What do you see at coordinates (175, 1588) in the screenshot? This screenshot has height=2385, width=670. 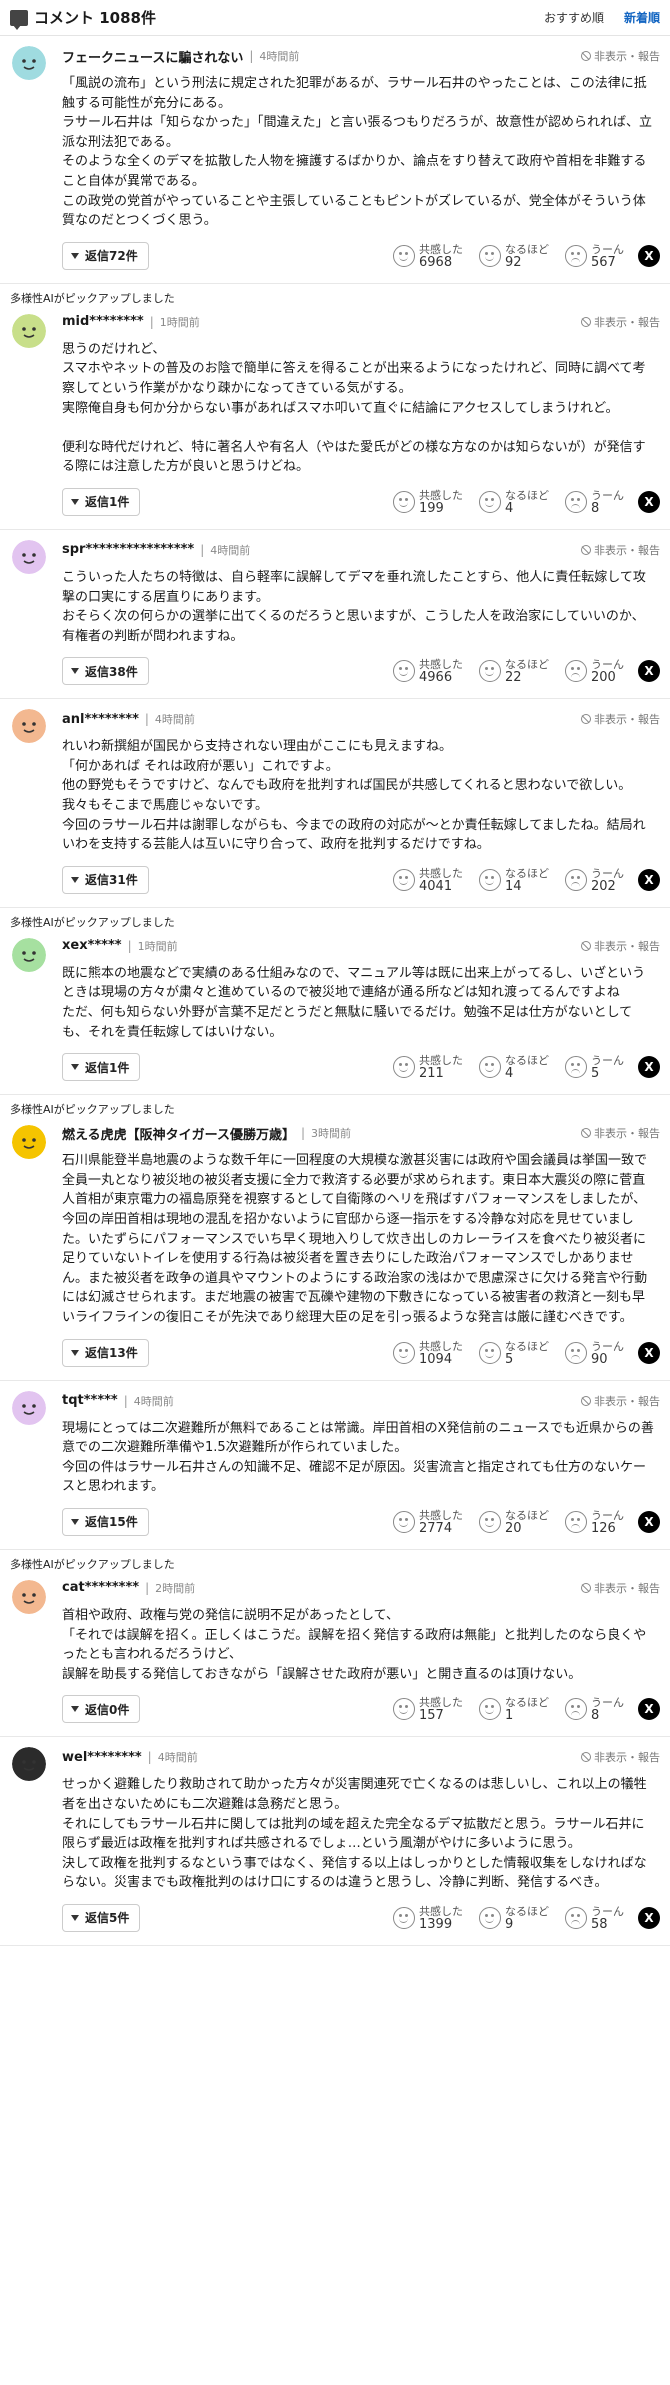 I see `timestamp: 2時間前` at bounding box center [175, 1588].